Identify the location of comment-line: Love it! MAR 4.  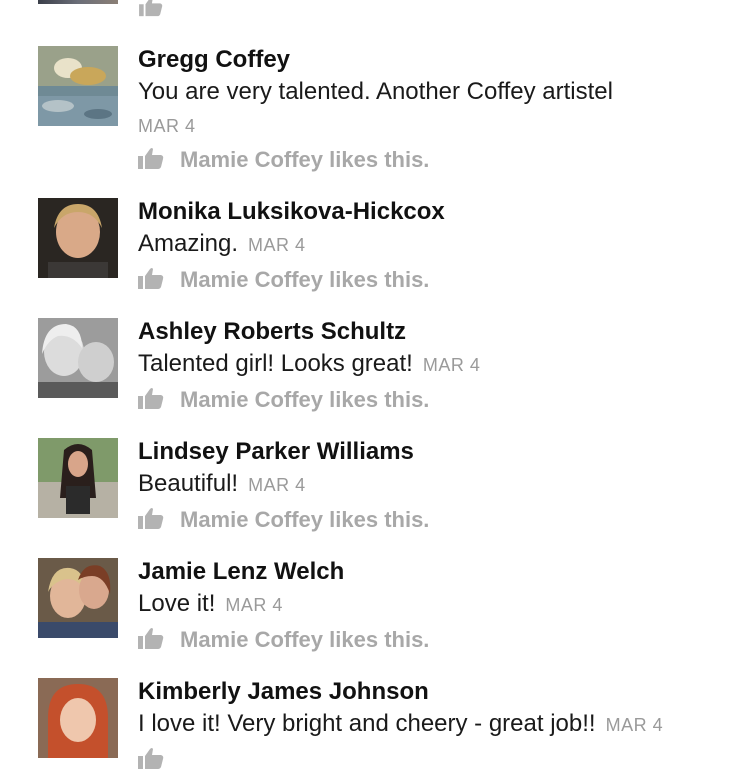
(210, 604).